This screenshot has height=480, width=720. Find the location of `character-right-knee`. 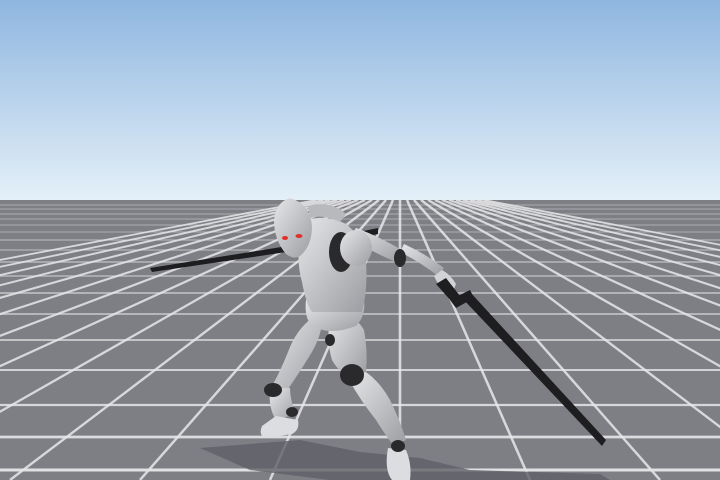

character-right-knee is located at coordinates (352, 375).